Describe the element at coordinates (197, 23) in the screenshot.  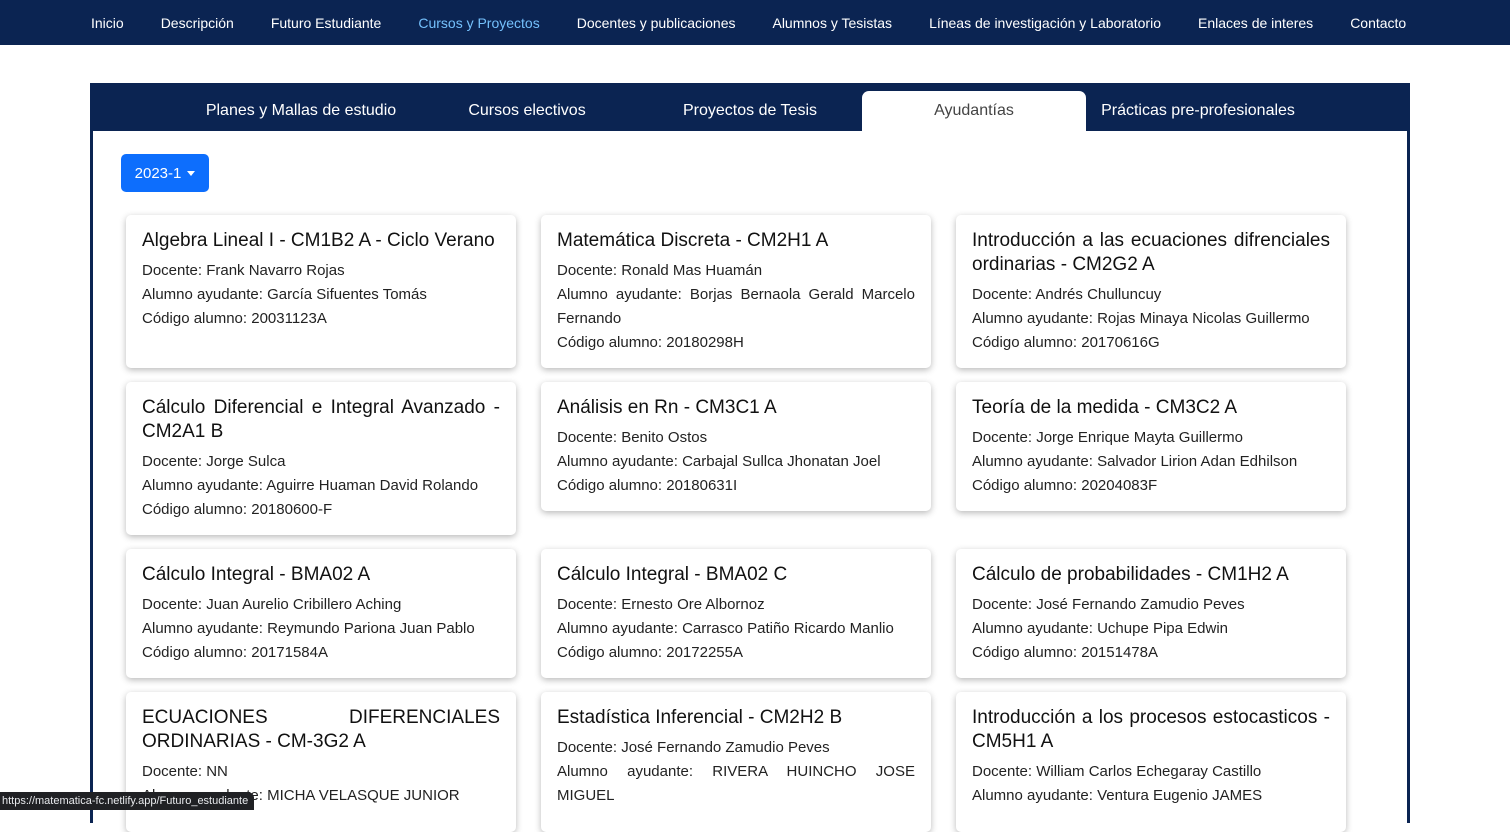
I see `nav-descripcion: Descripción` at that location.